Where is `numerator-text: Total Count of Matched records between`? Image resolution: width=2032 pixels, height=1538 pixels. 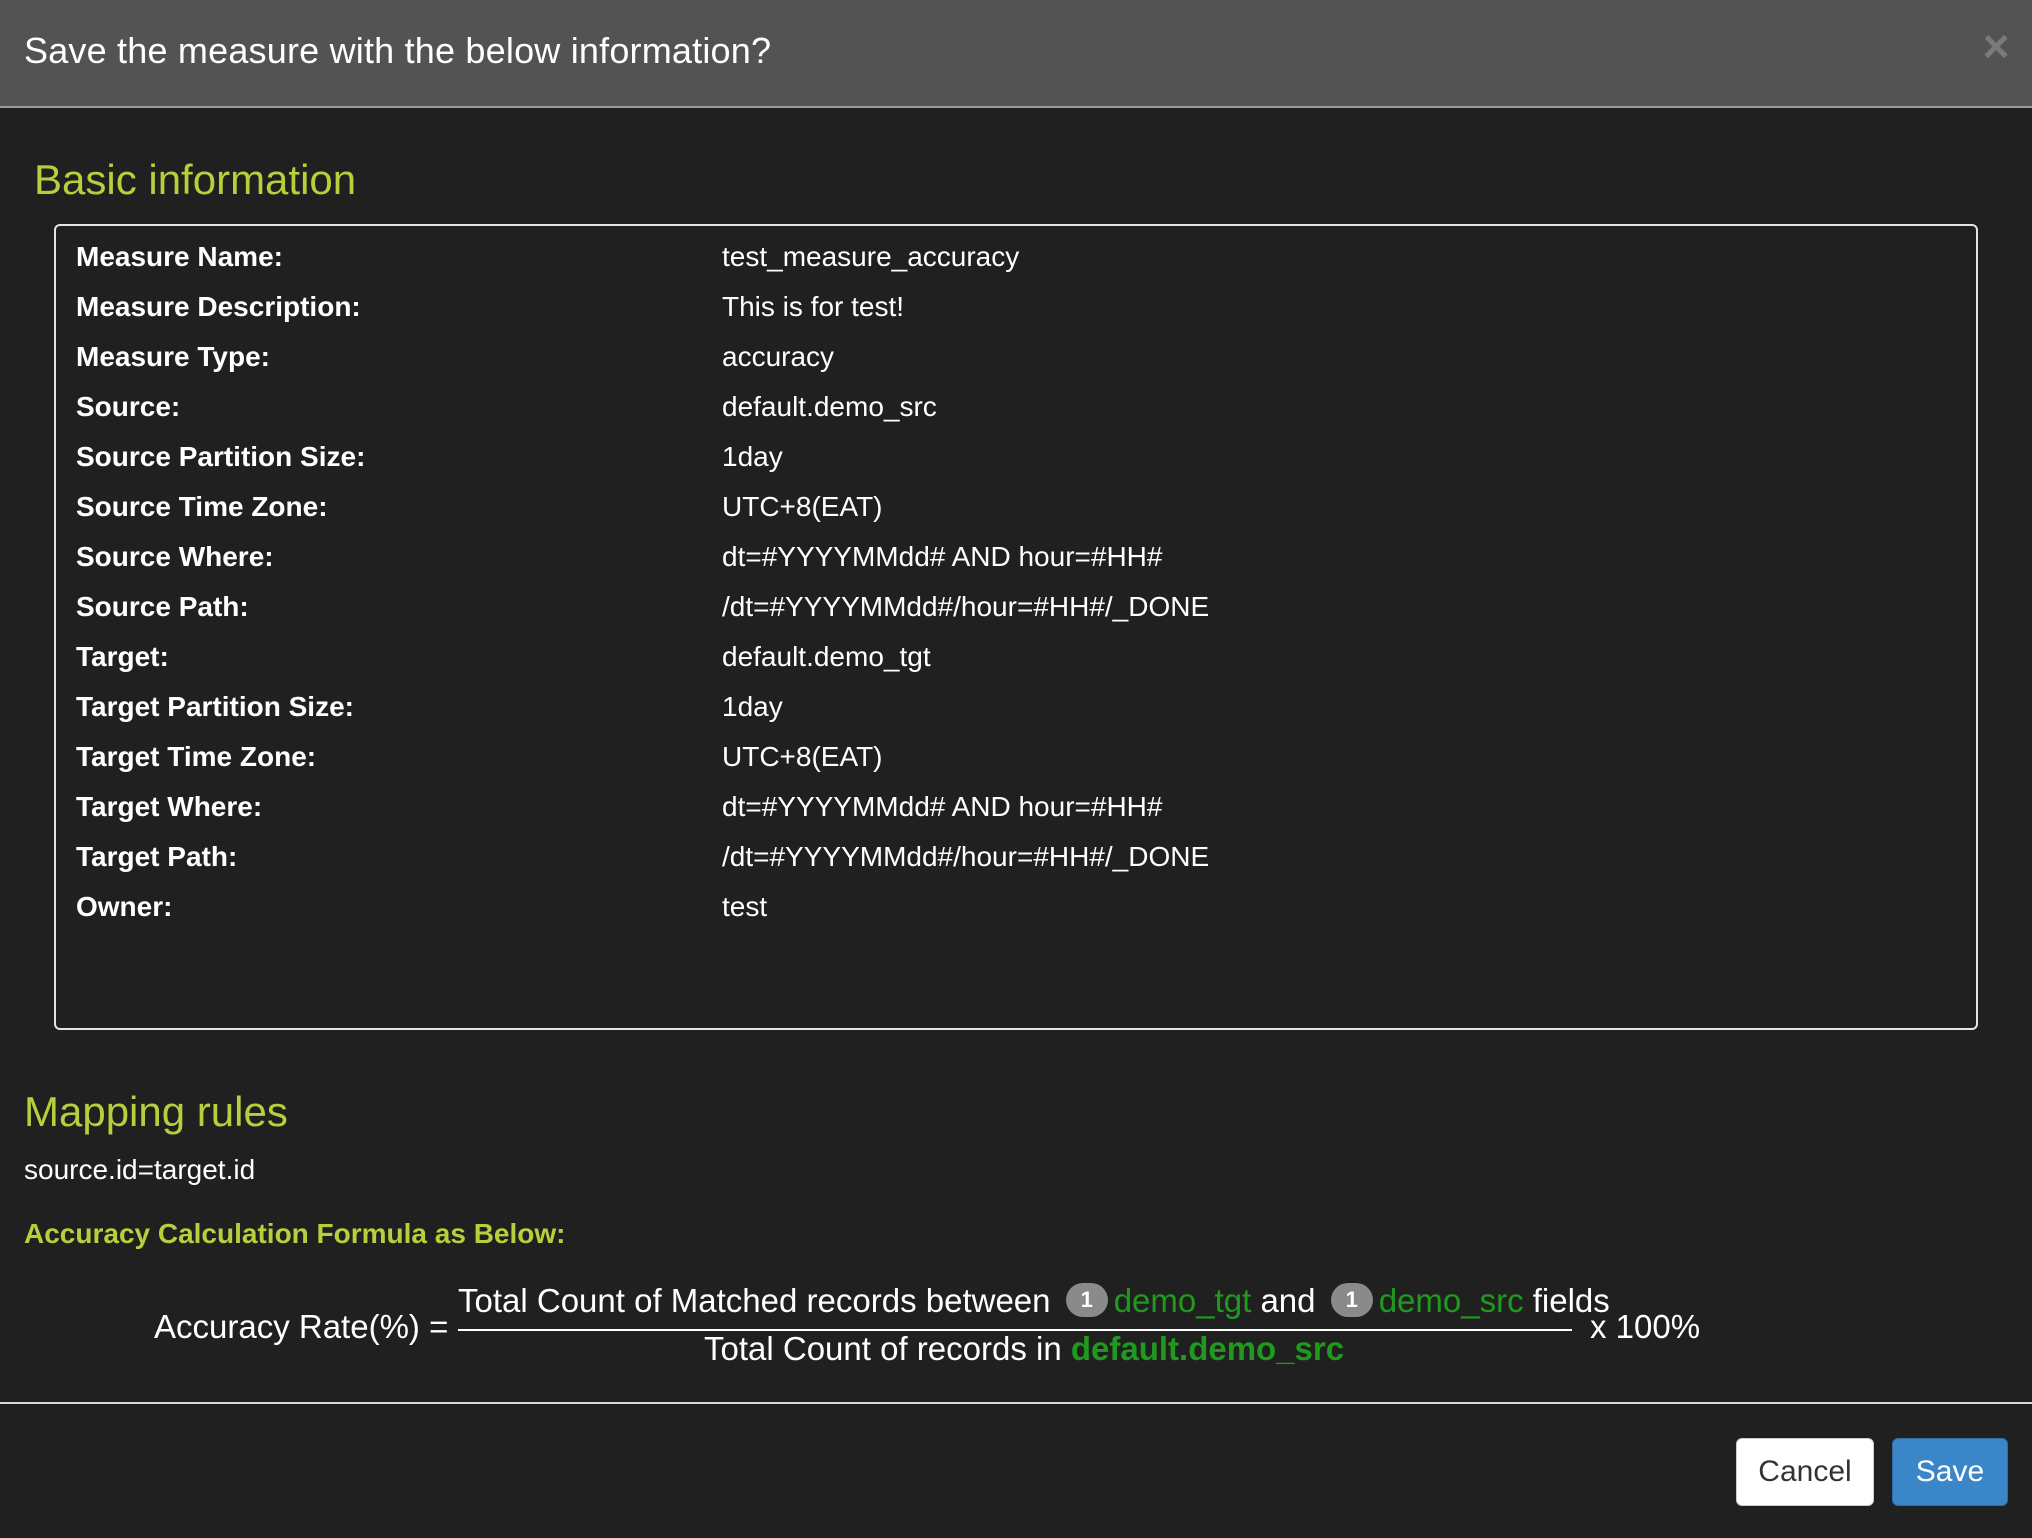 numerator-text: Total Count of Matched records between is located at coordinates (754, 1300).